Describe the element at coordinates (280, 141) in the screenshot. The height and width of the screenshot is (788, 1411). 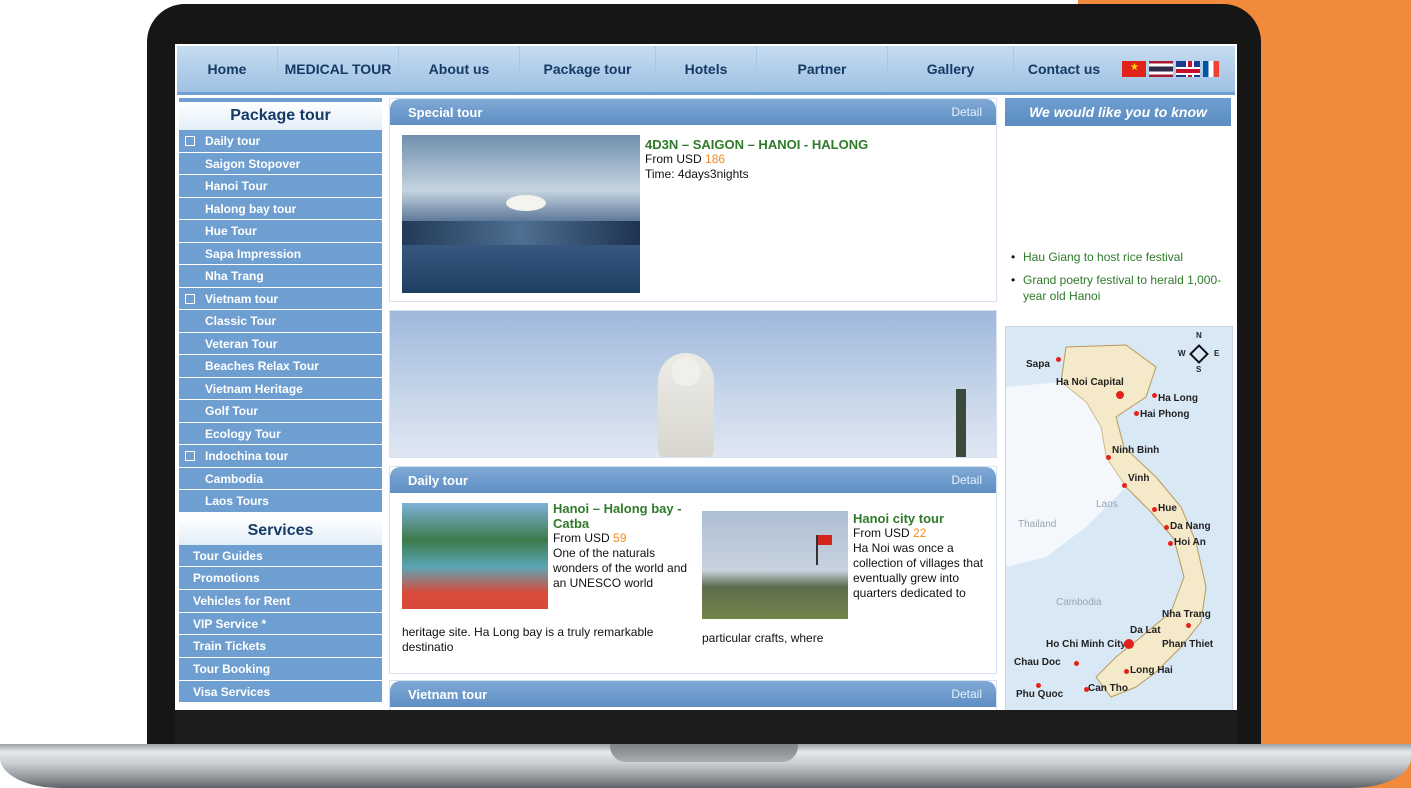
I see `sidebar-group-item: Daily tour` at that location.